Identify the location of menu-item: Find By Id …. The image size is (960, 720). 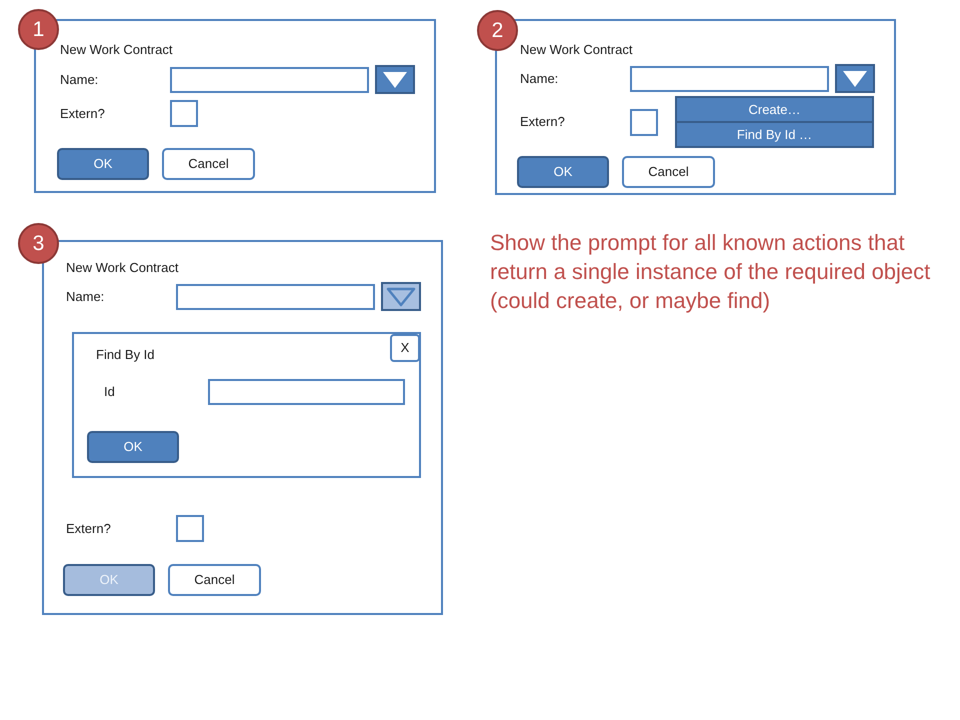
(774, 134).